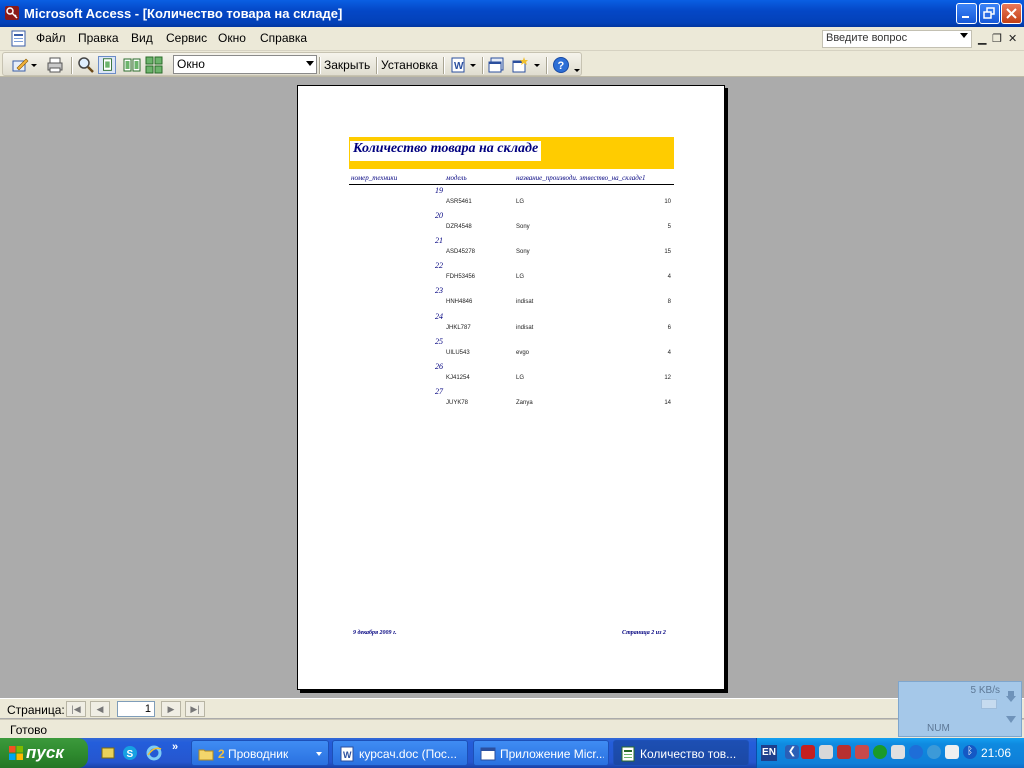 This screenshot has width=1024, height=768. Describe the element at coordinates (154, 65) in the screenshot. I see `multiple-pages-icon` at that location.